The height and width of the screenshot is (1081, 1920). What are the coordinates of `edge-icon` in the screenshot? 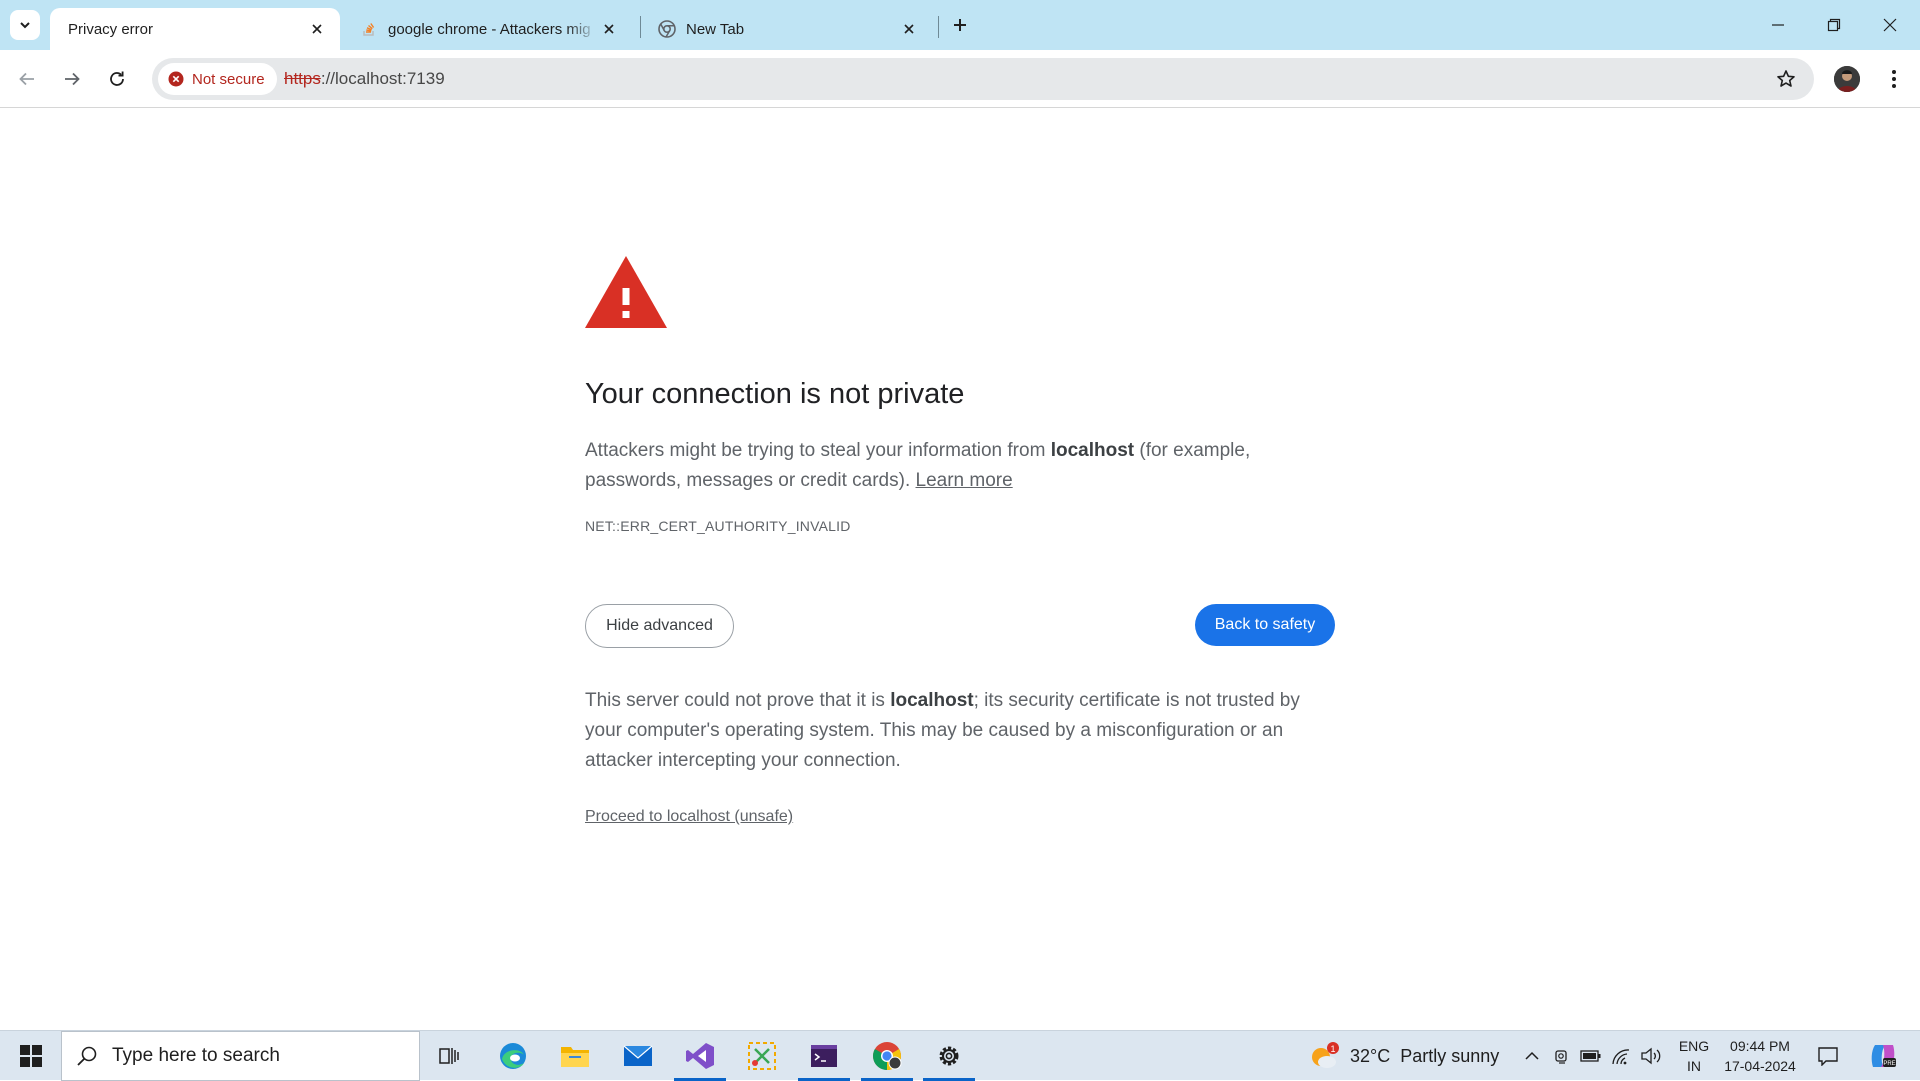 It's located at (513, 1056).